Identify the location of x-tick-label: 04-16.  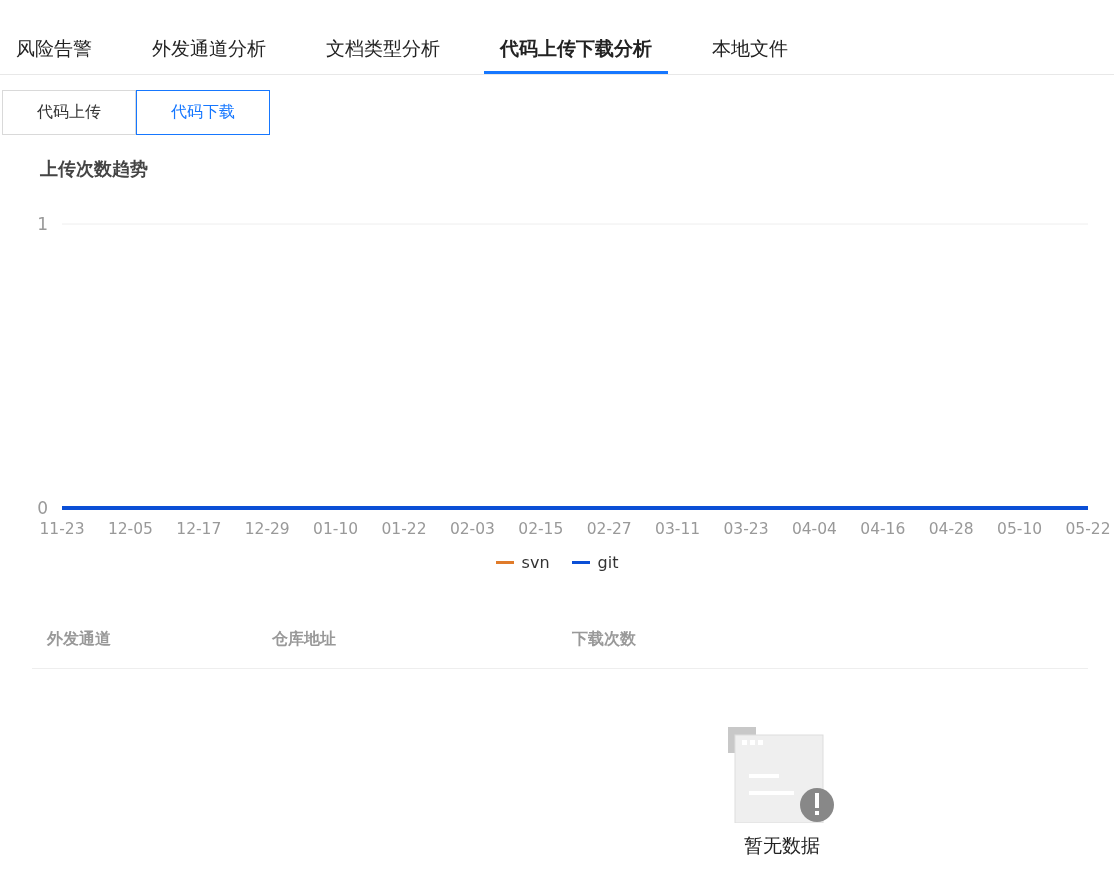
(883, 529).